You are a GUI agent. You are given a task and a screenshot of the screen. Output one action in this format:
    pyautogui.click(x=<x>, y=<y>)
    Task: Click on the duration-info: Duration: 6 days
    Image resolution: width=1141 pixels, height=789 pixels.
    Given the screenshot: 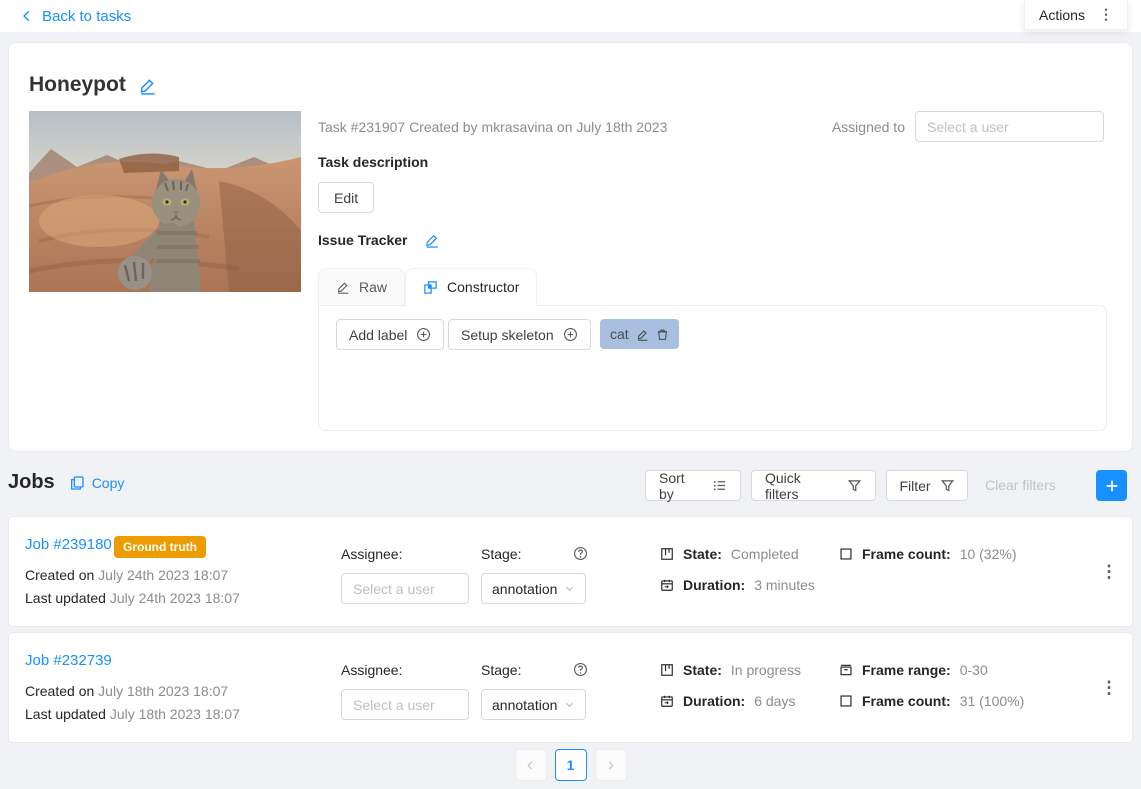 What is the action you would take?
    pyautogui.click(x=727, y=701)
    